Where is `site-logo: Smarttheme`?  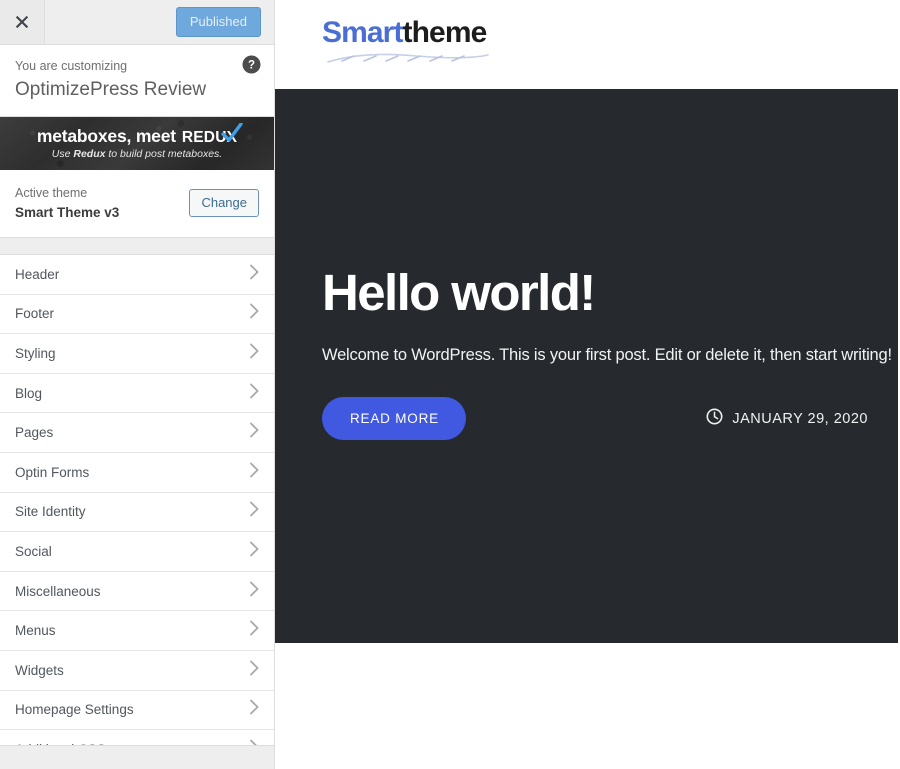
site-logo: Smarttheme is located at coordinates (405, 39).